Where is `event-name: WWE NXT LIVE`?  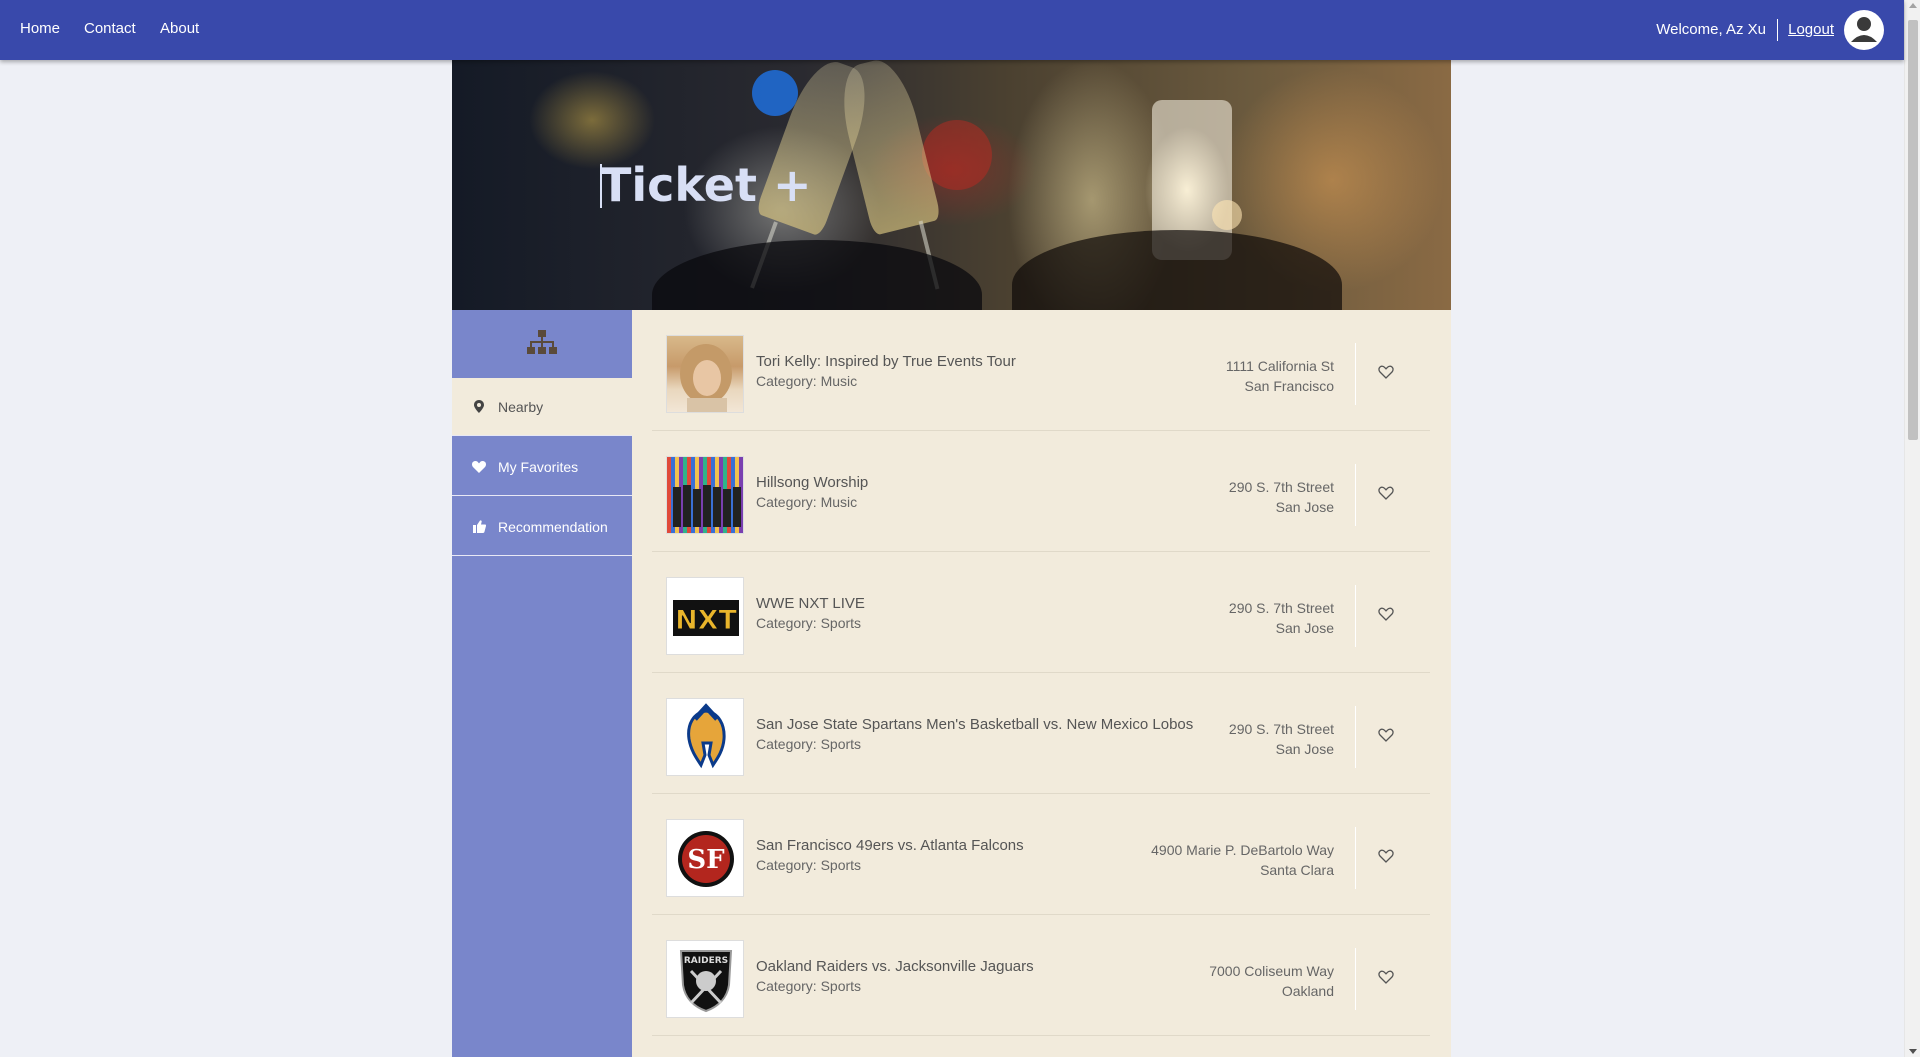 event-name: WWE NXT LIVE is located at coordinates (810, 603).